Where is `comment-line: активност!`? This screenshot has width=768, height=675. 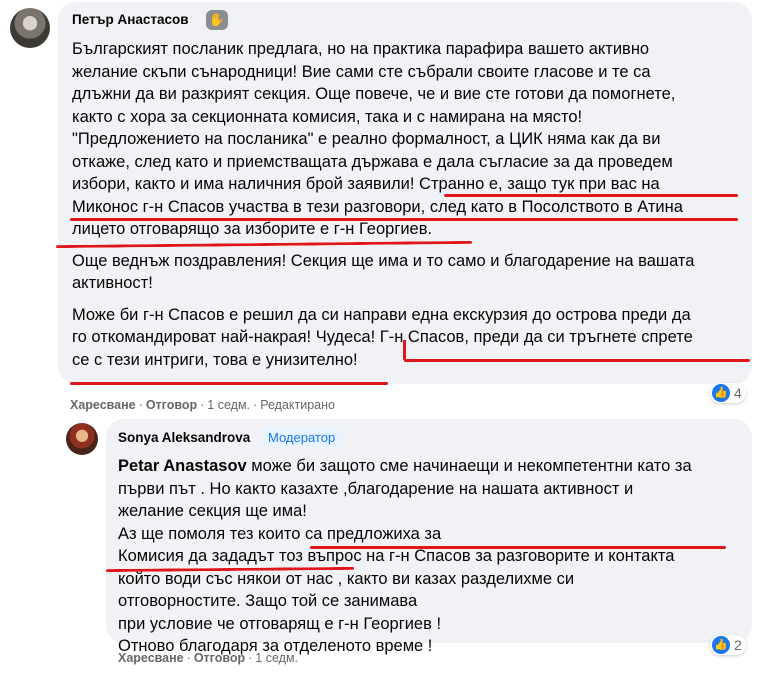 comment-line: активност! is located at coordinates (112, 283).